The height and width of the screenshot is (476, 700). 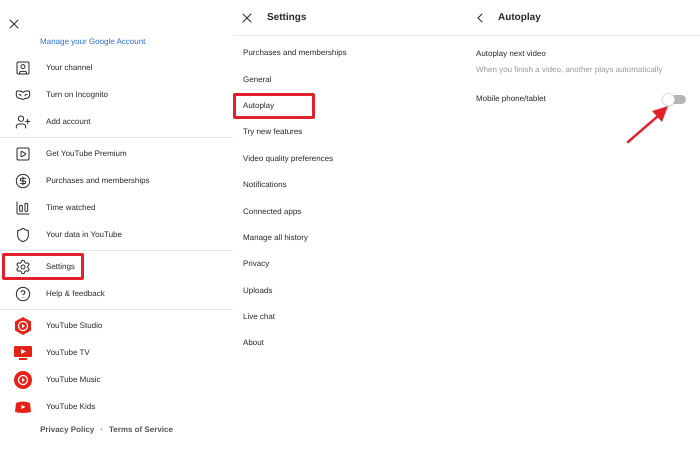 I want to click on option-row: Notifications, so click(x=274, y=185).